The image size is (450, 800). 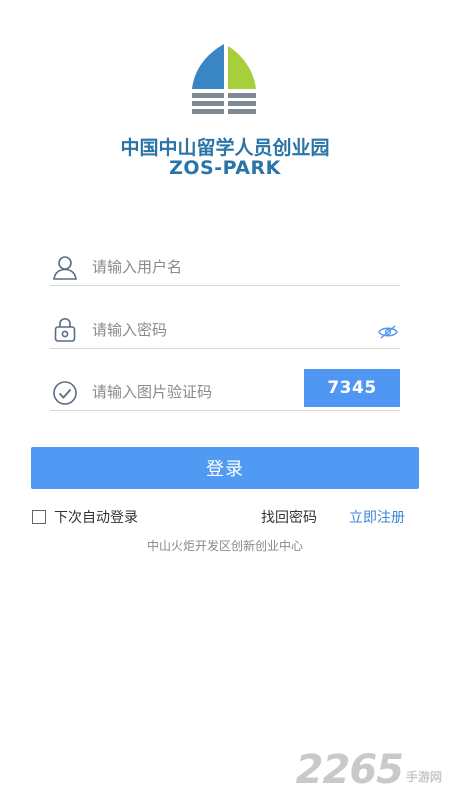 What do you see at coordinates (212, 392) in the screenshot?
I see `captcha-input` at bounding box center [212, 392].